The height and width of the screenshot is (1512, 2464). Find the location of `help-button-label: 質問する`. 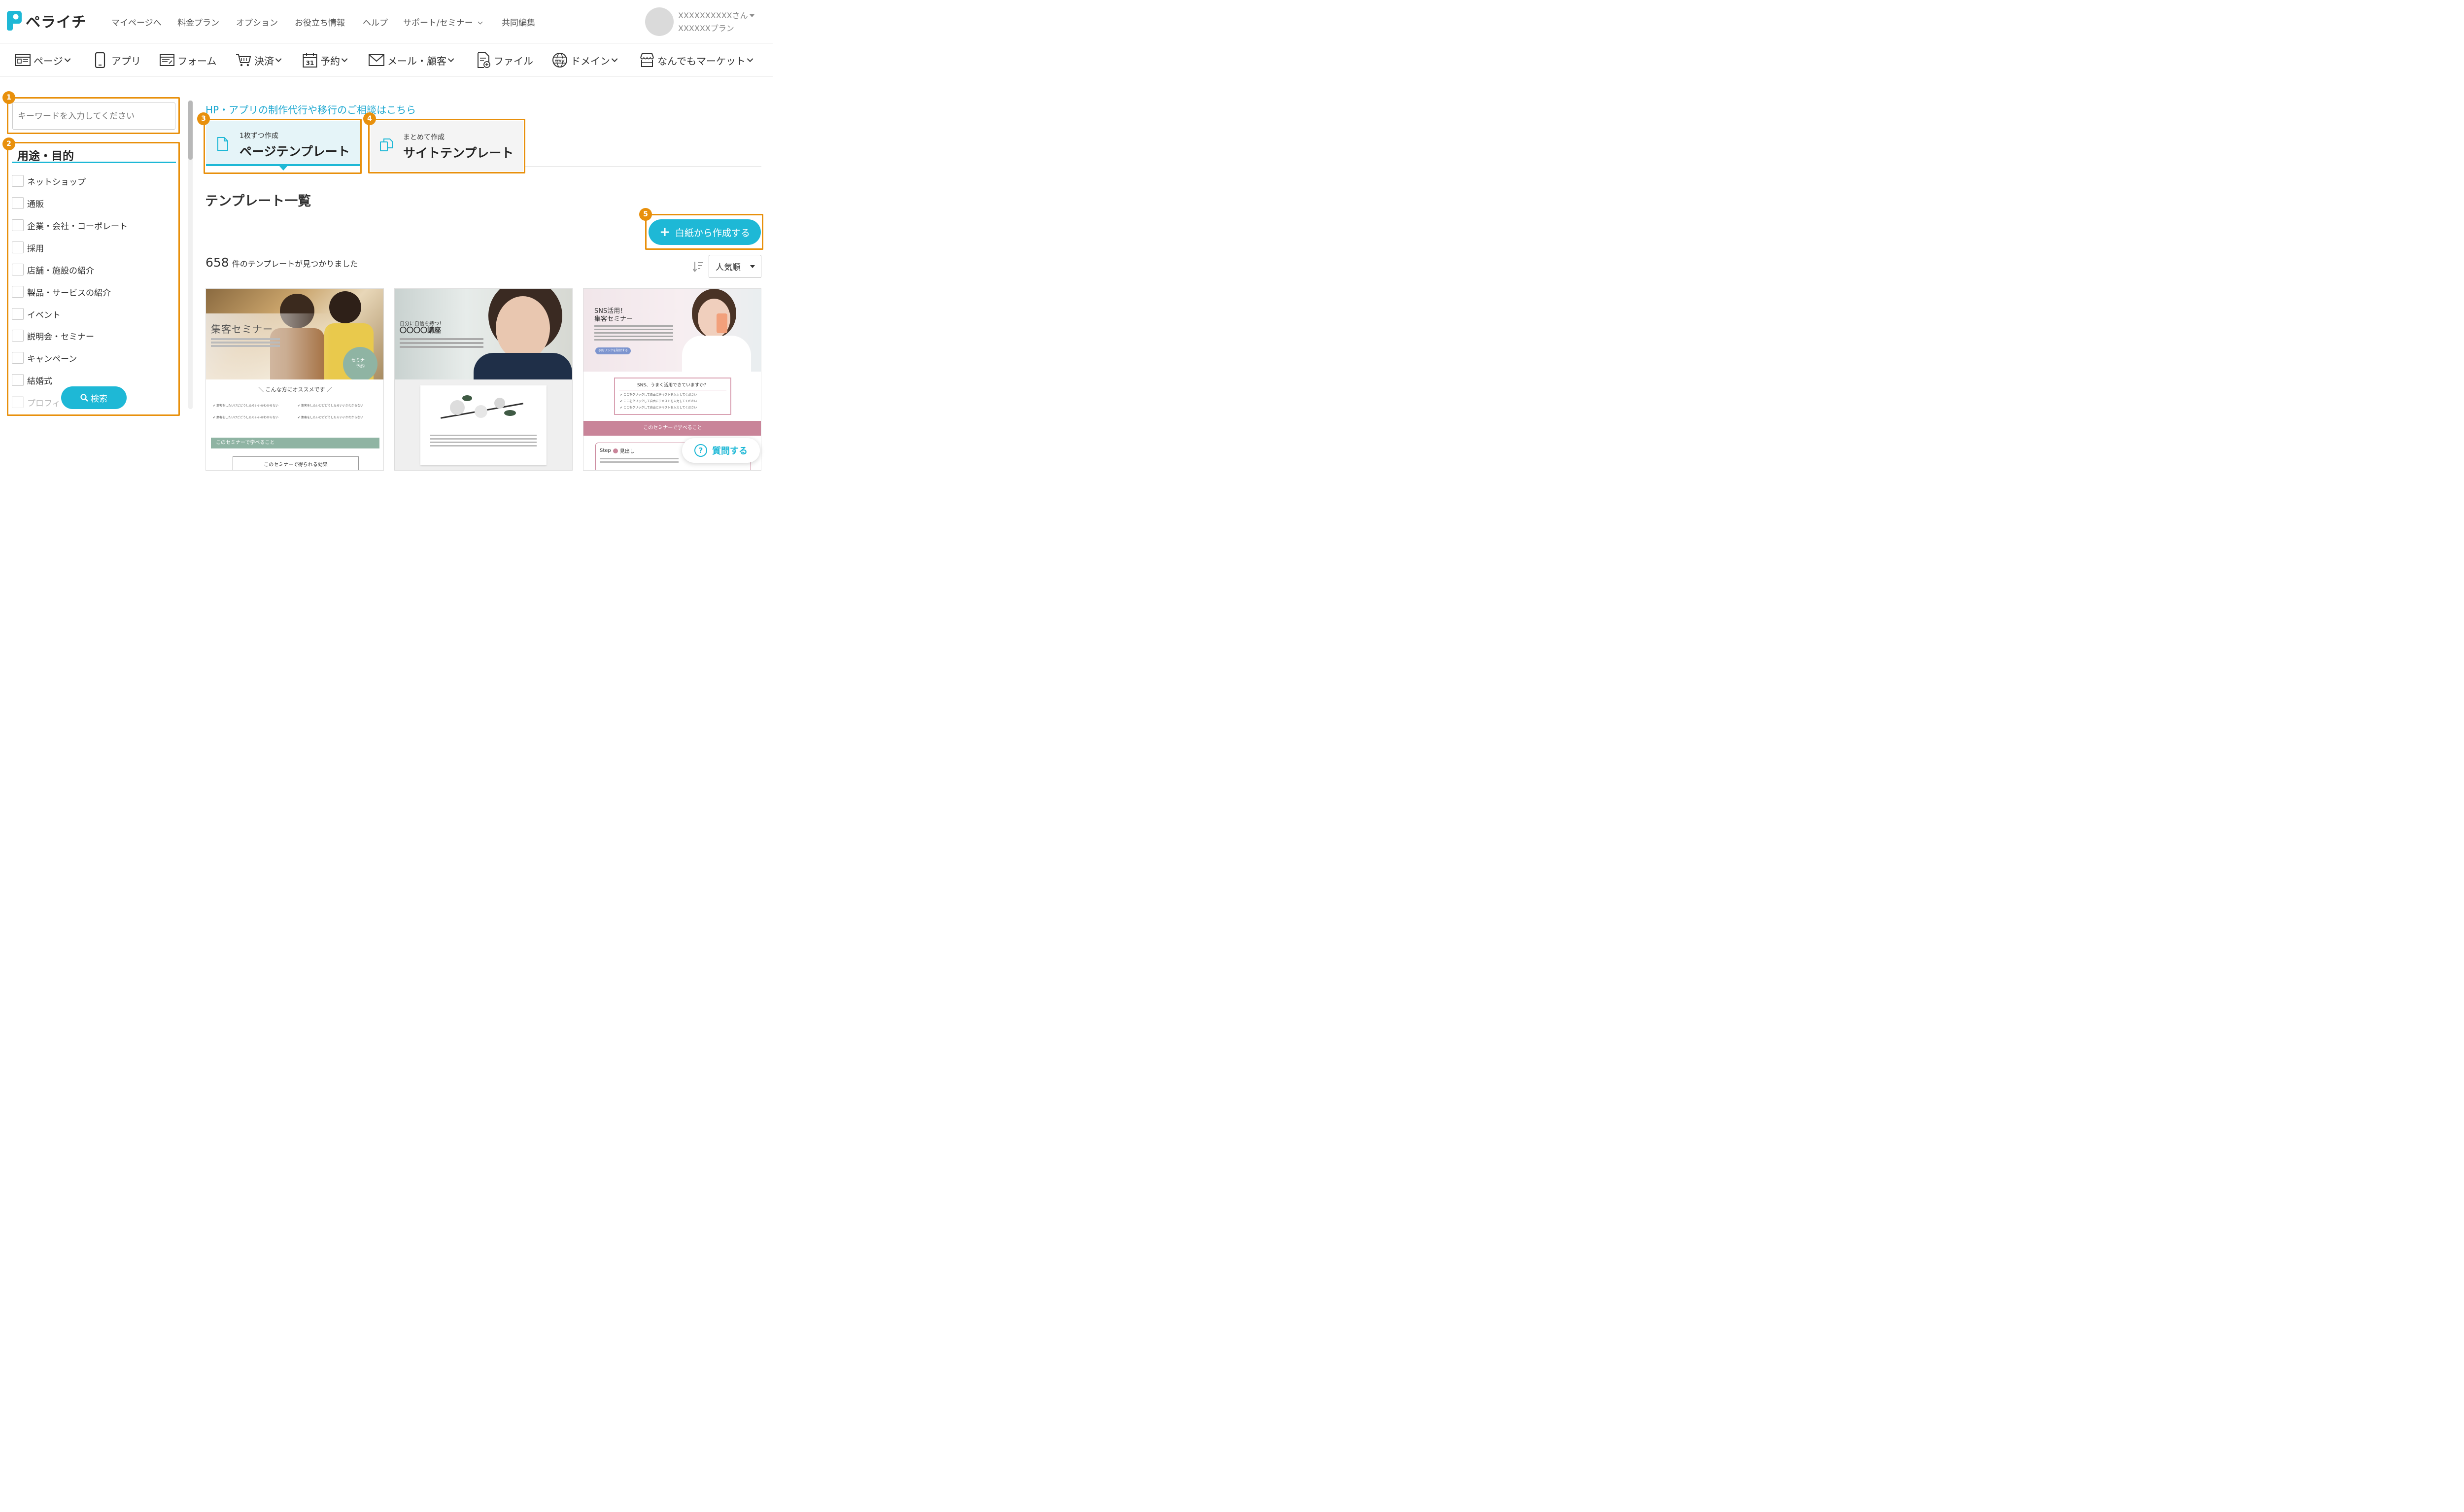

help-button-label: 質問する is located at coordinates (730, 451).